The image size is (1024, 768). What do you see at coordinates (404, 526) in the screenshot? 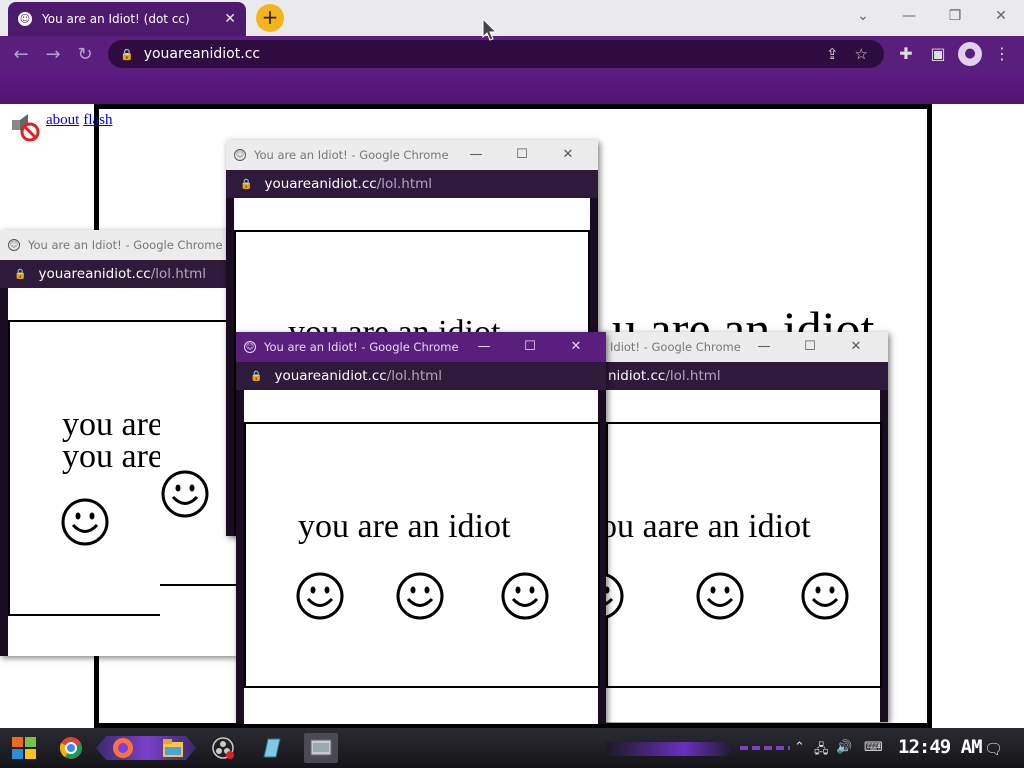
I see `idiot-text: you are an idiot` at bounding box center [404, 526].